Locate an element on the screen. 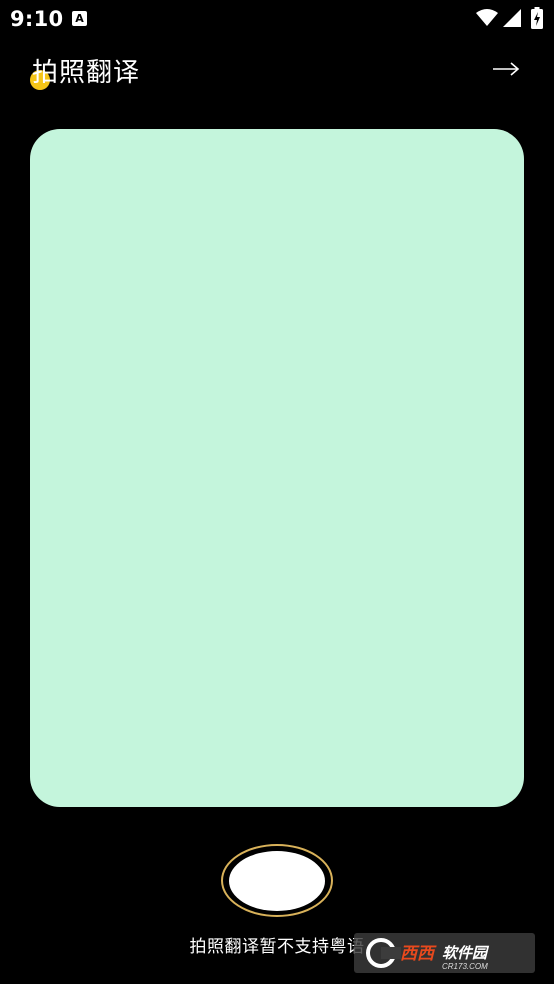  status-bar: 9:10 A is located at coordinates (277, 19).